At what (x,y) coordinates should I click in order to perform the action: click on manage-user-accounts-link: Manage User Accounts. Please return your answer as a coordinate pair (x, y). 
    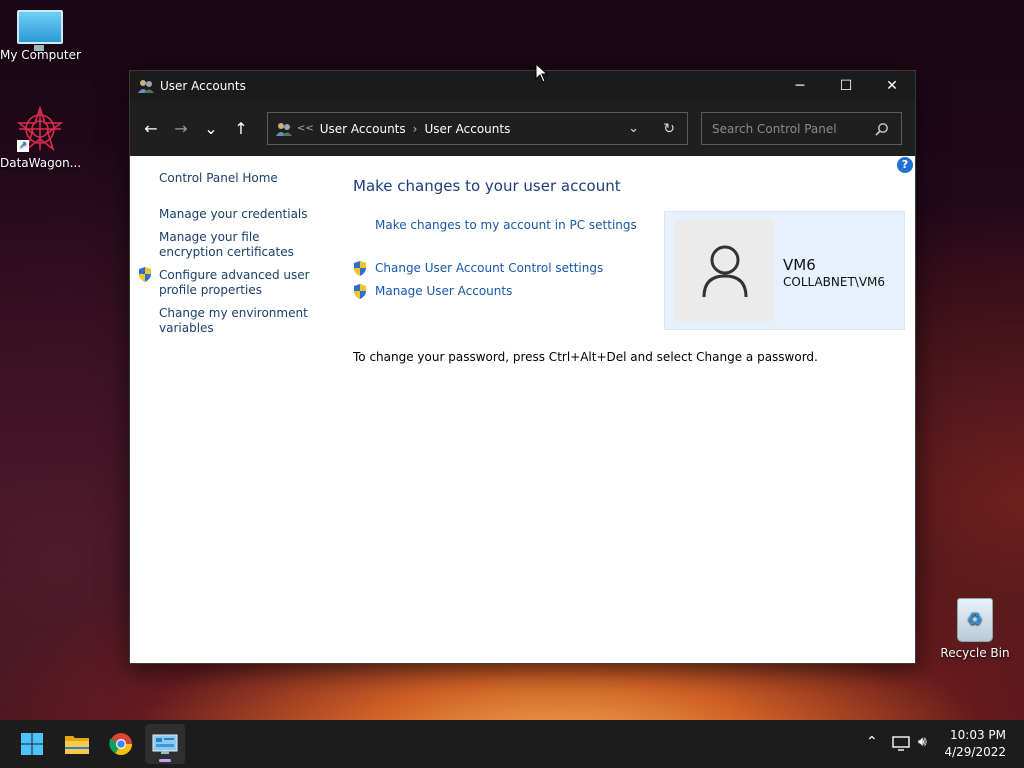
    Looking at the image, I should click on (443, 291).